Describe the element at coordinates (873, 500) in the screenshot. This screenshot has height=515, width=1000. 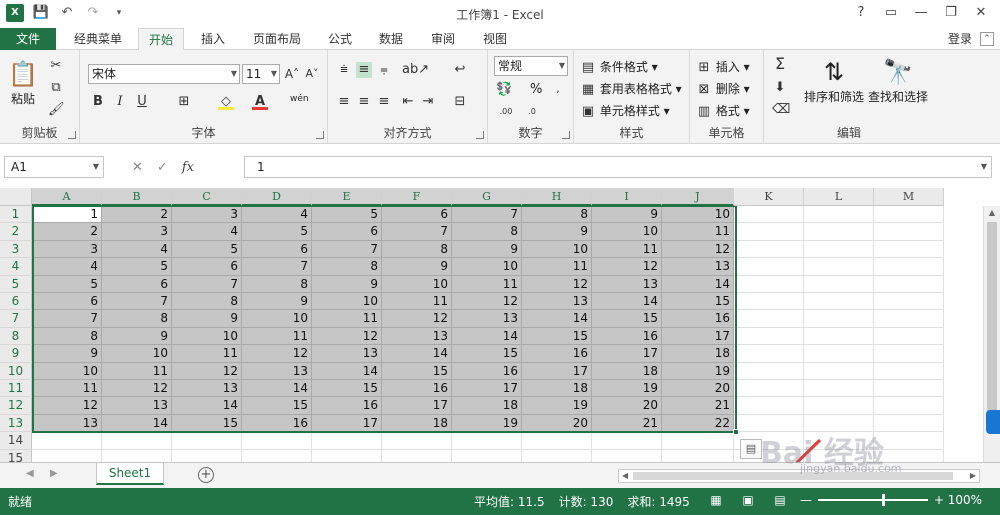
I see `zoom-slider` at that location.